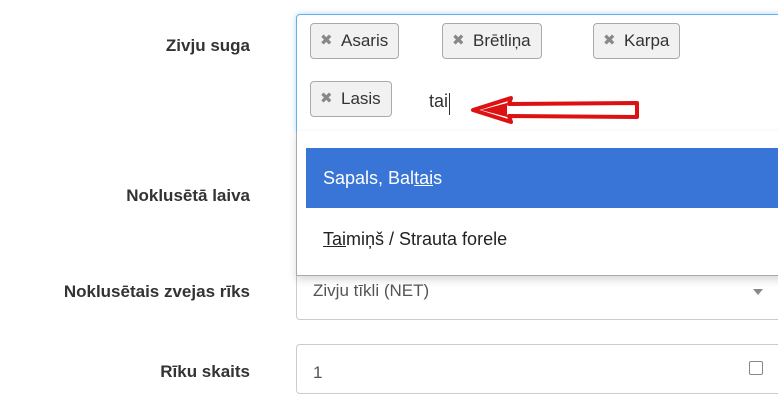  I want to click on species-tag-label: Brētliņa, so click(502, 40).